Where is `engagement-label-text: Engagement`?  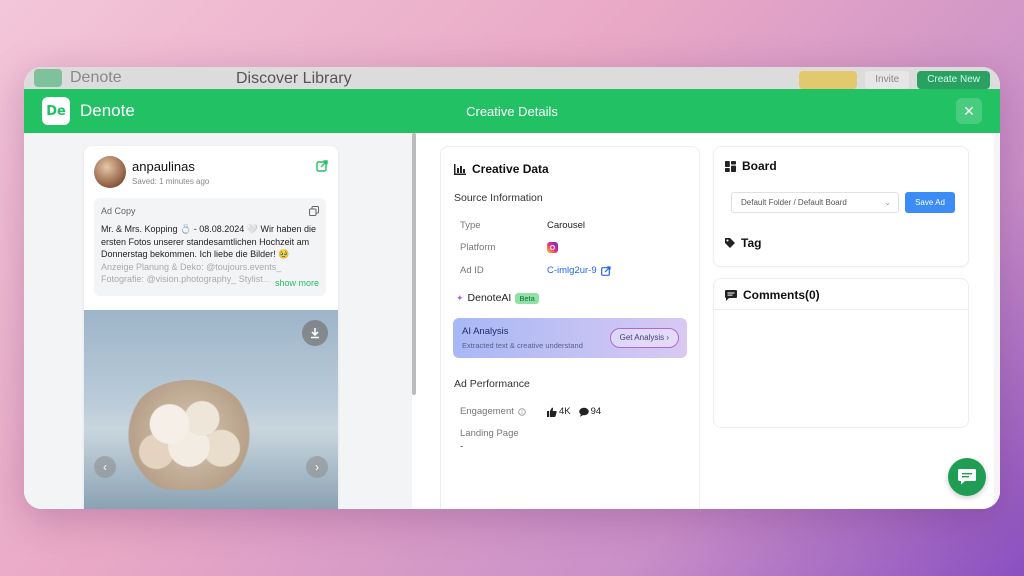
engagement-label-text: Engagement is located at coordinates (487, 411).